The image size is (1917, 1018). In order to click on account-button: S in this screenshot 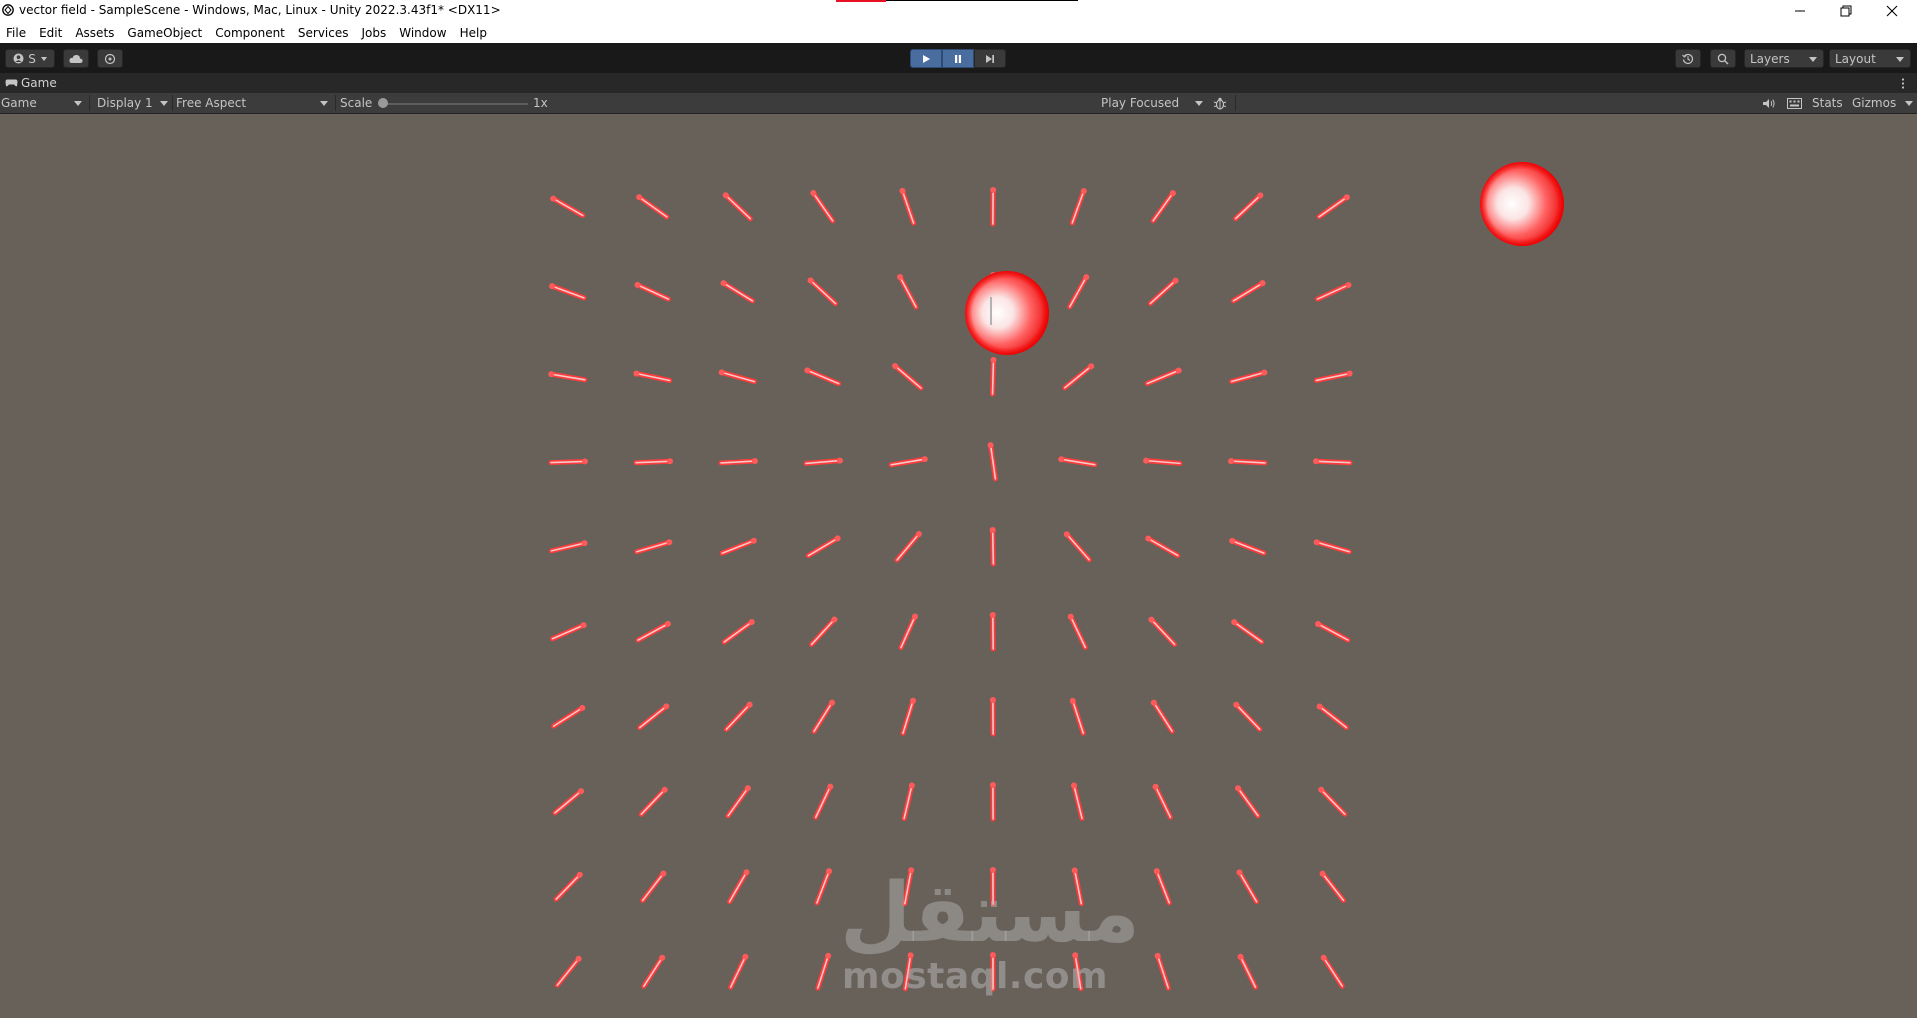, I will do `click(30, 58)`.